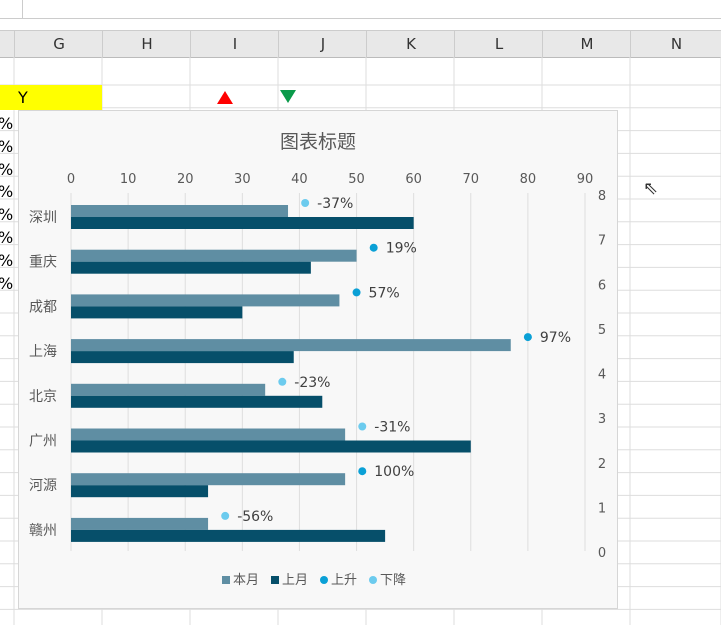 This screenshot has width=721, height=629. I want to click on category-label: 河源, so click(43, 486).